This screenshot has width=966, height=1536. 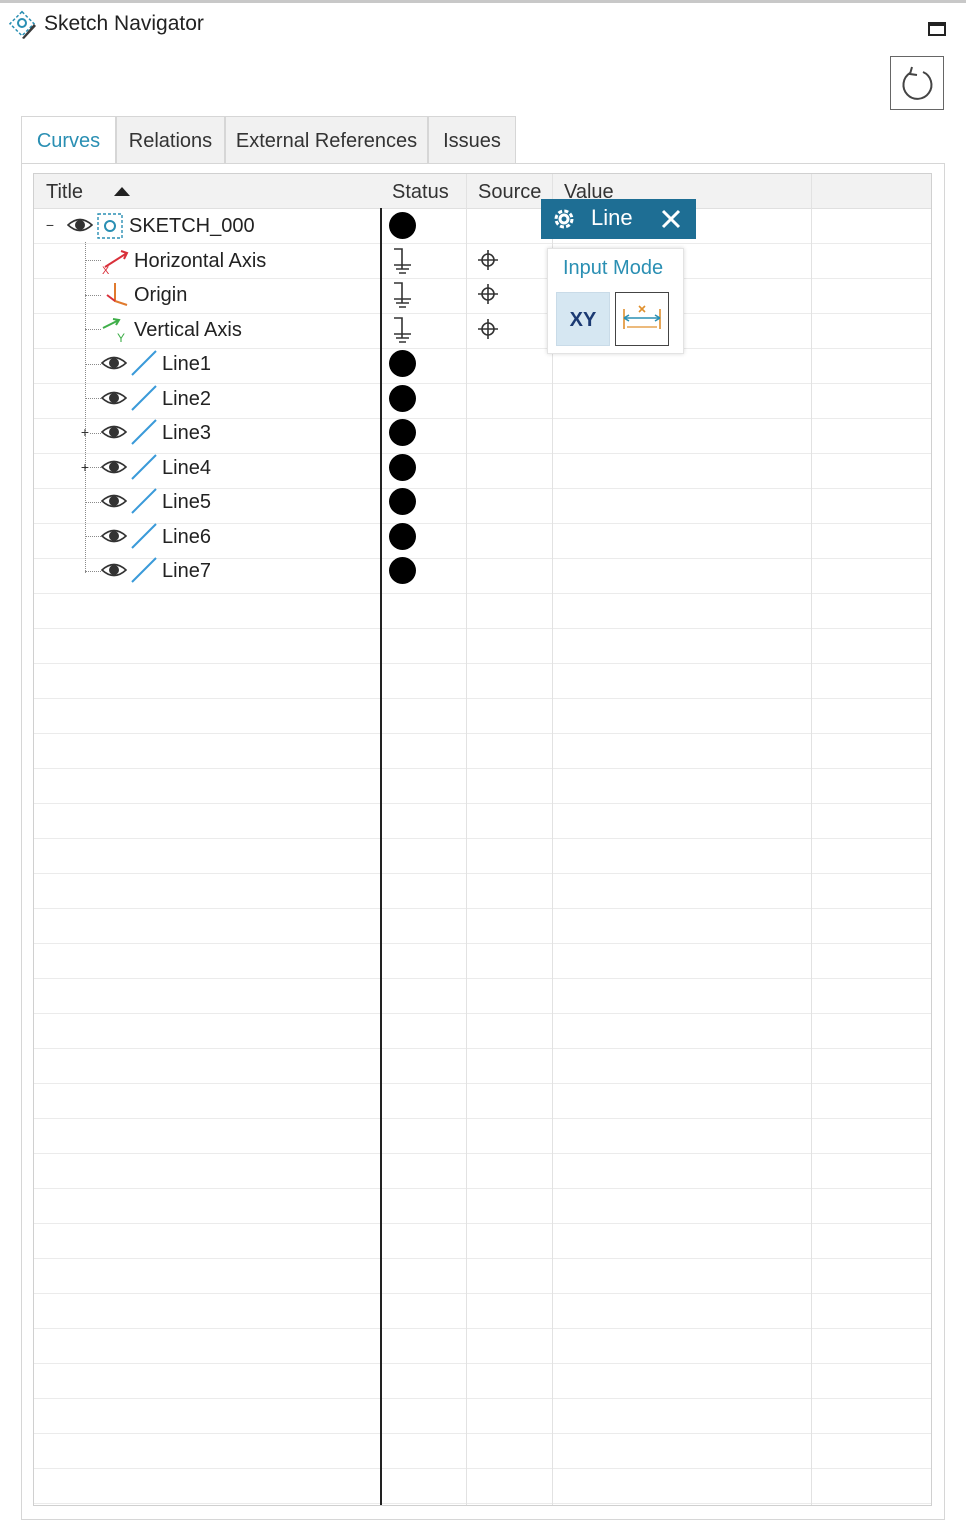 I want to click on window-title: Sketch Navigator, so click(x=124, y=23).